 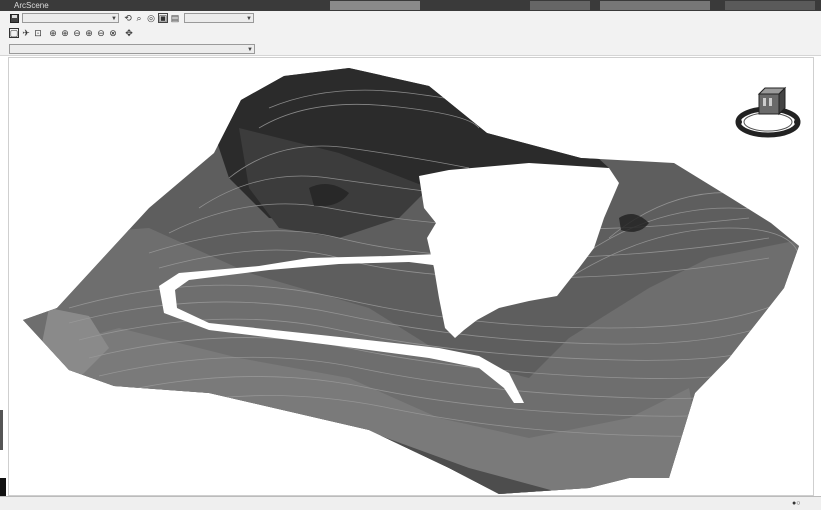 I want to click on layer-combo: ▼, so click(x=132, y=49).